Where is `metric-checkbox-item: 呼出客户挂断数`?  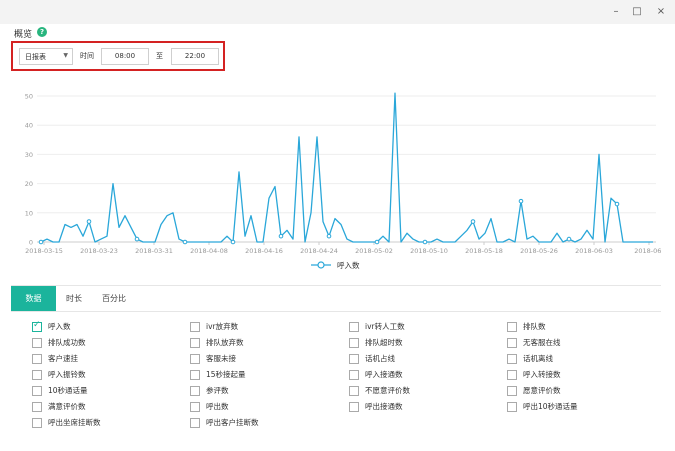 metric-checkbox-item: 呼出客户挂断数 is located at coordinates (265, 423).